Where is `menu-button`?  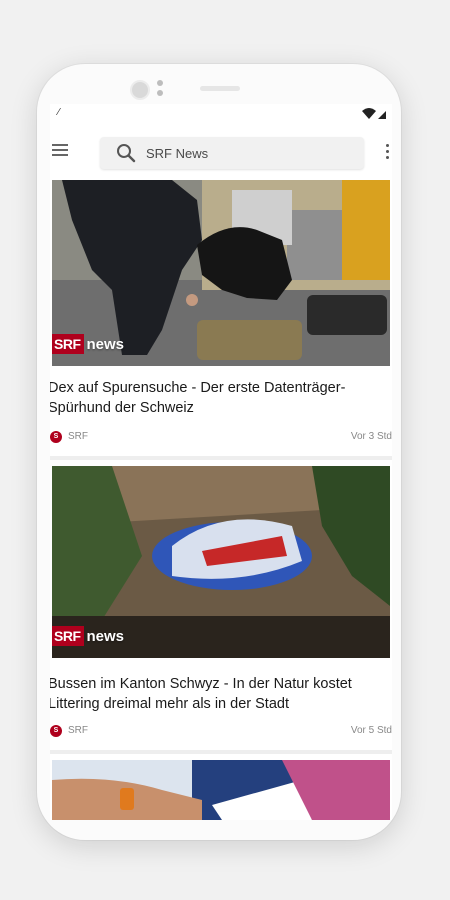 menu-button is located at coordinates (60, 151).